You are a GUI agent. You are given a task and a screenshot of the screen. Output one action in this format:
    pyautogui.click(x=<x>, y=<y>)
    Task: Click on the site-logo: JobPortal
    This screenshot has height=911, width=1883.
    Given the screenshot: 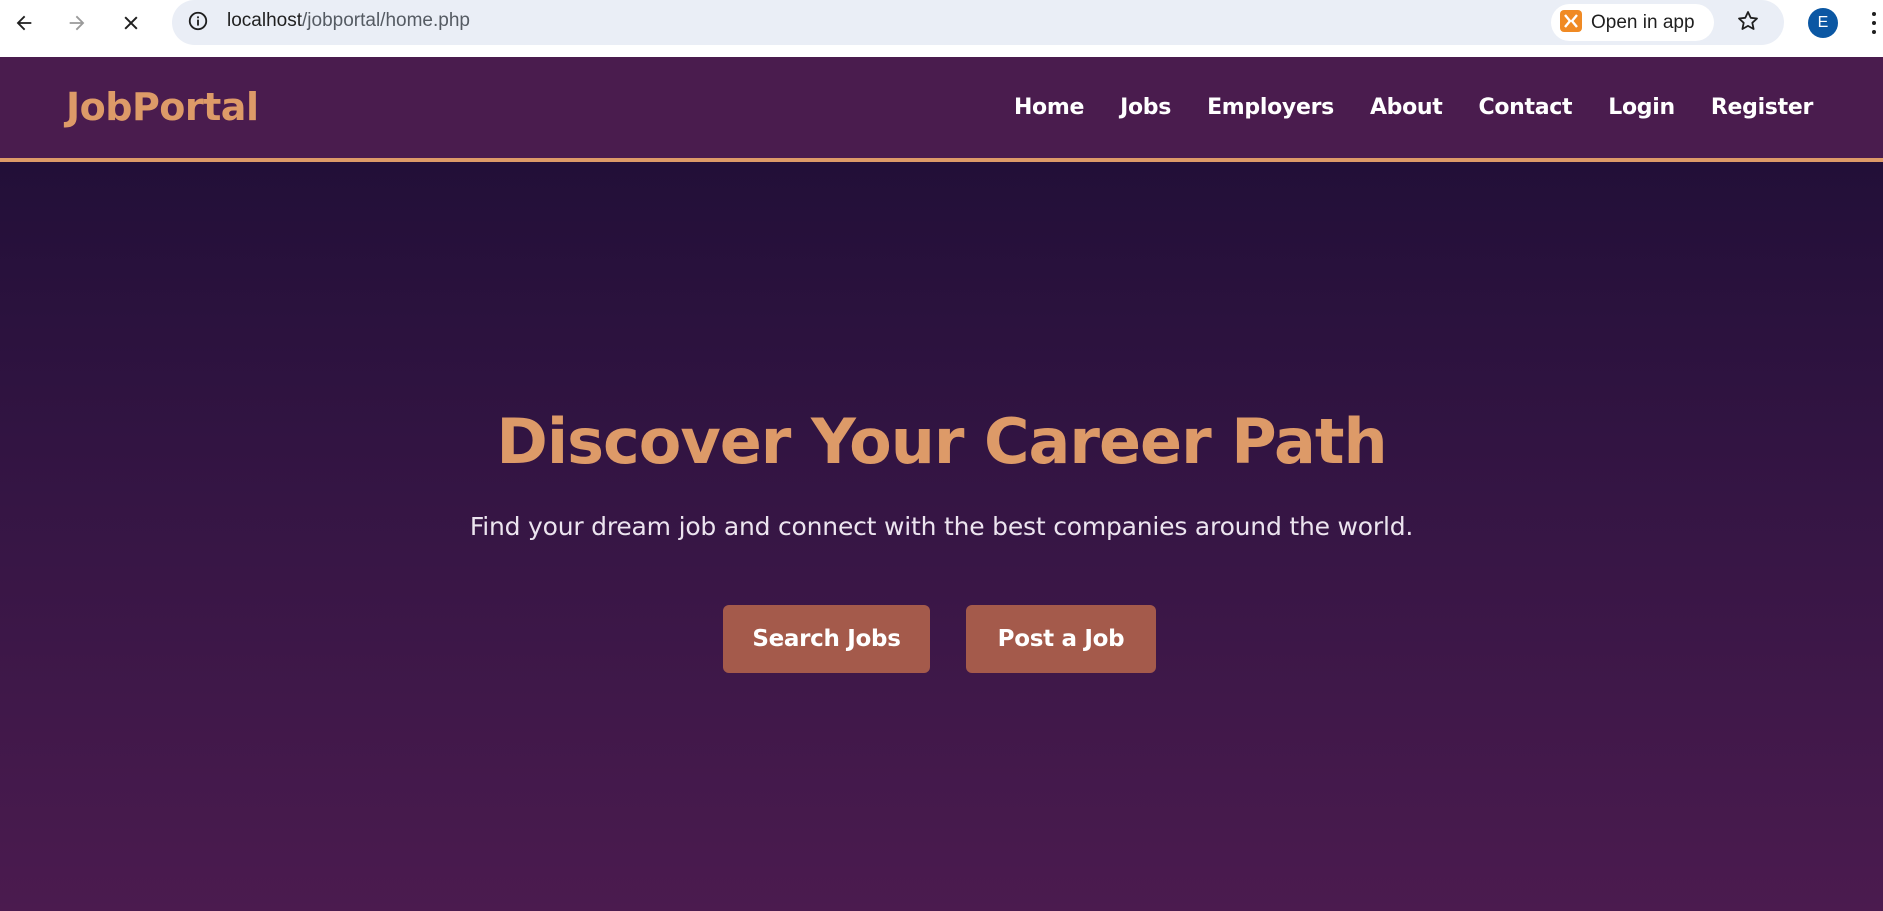 What is the action you would take?
    pyautogui.click(x=162, y=107)
    